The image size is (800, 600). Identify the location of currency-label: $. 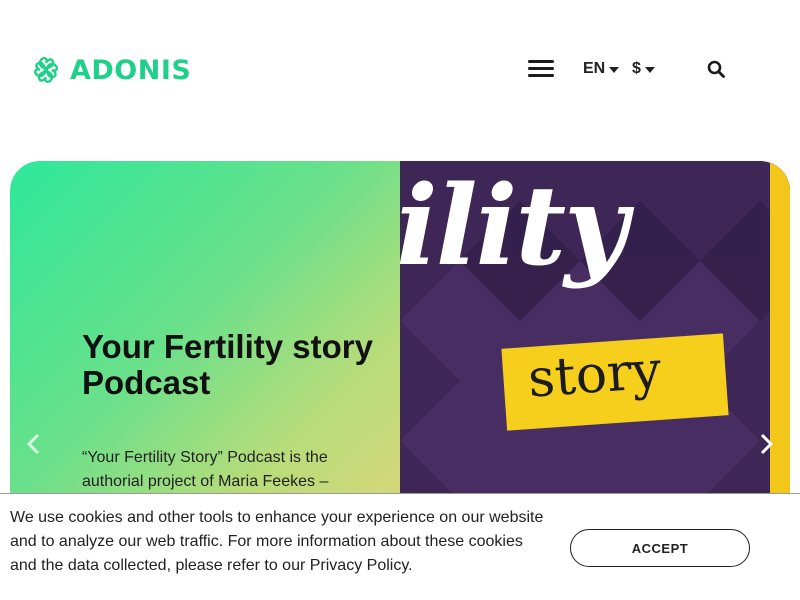
(636, 68).